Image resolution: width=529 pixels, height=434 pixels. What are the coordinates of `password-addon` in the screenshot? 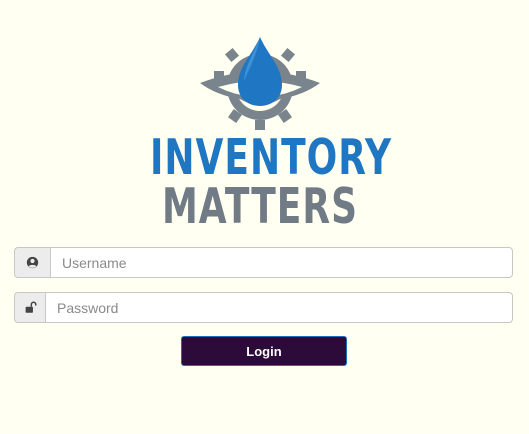 It's located at (30, 307).